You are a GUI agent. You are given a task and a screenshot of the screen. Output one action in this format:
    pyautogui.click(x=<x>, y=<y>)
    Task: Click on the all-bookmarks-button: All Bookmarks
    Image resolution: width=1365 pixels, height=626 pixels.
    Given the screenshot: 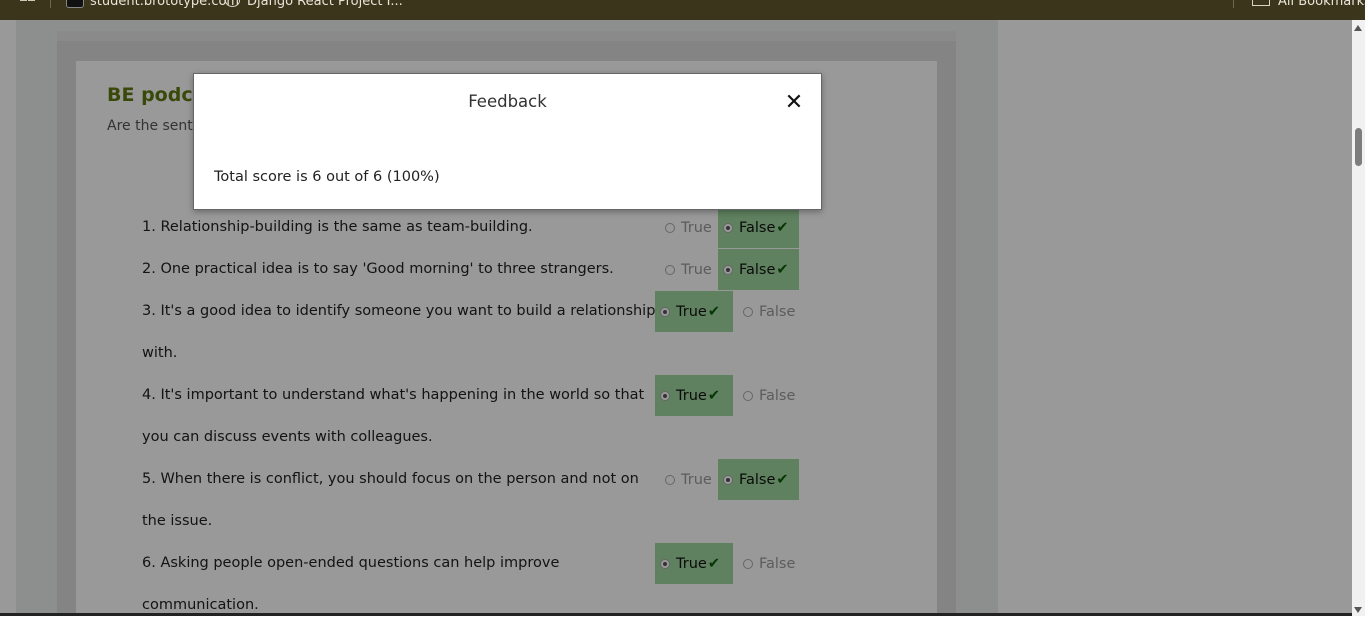 What is the action you would take?
    pyautogui.click(x=1321, y=5)
    